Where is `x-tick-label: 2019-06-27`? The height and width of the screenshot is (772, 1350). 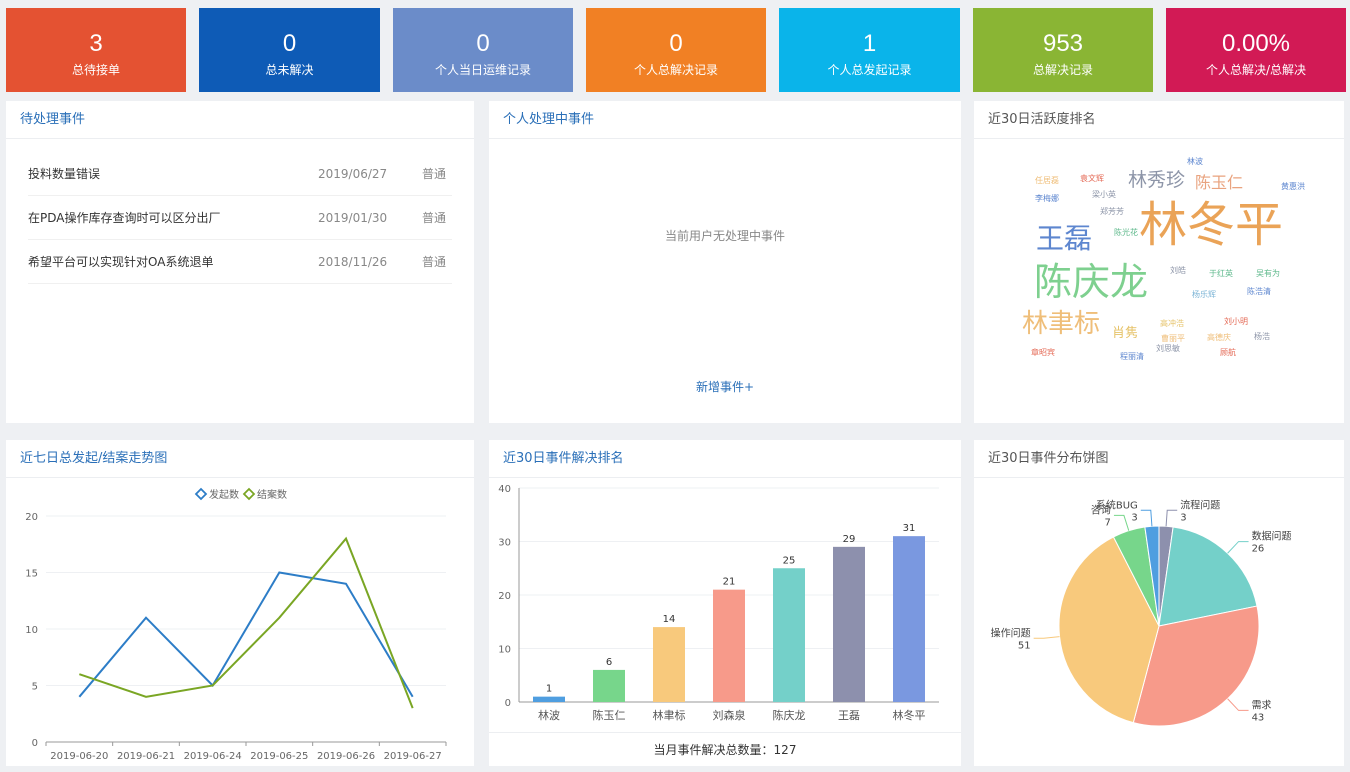
x-tick-label: 2019-06-27 is located at coordinates (413, 756).